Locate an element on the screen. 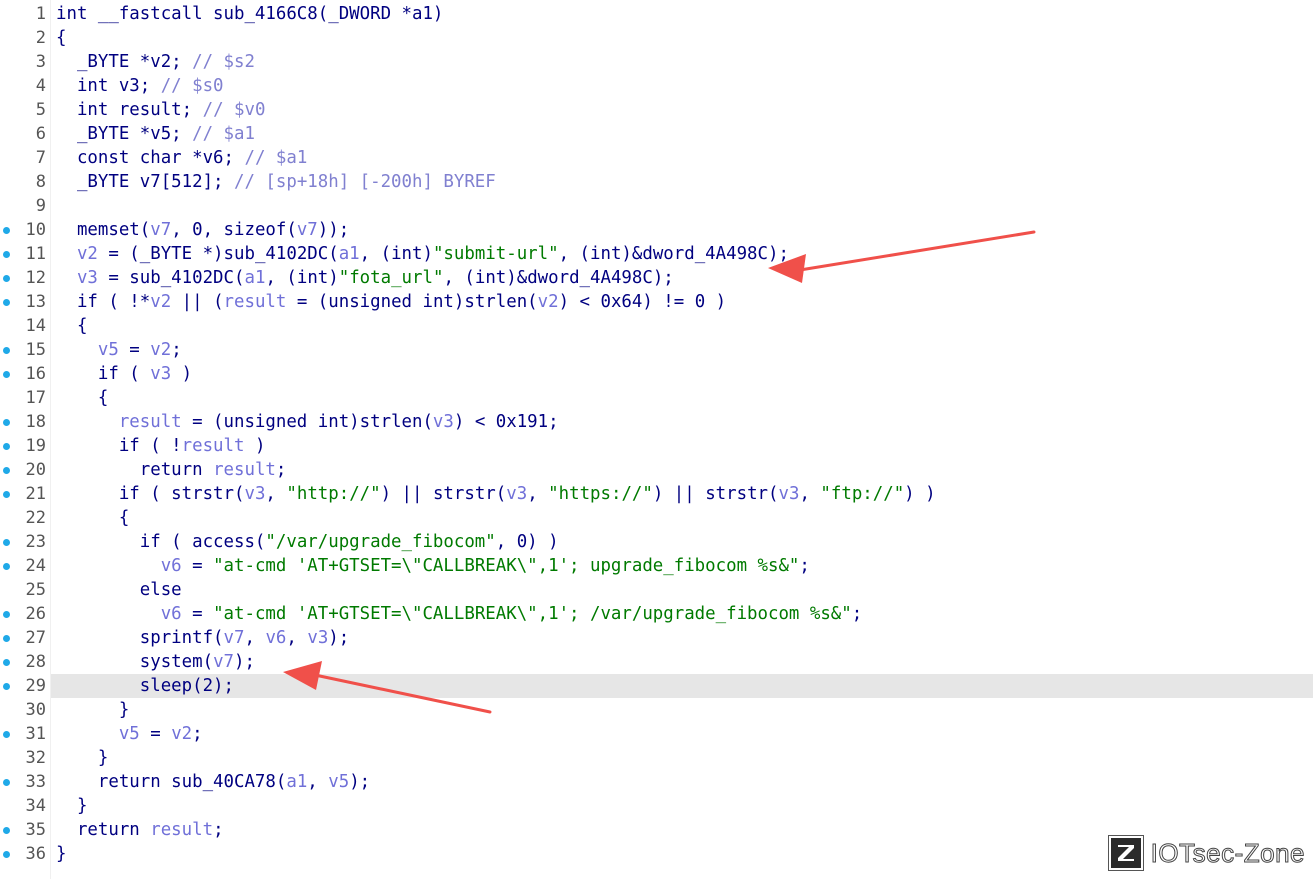 The width and height of the screenshot is (1313, 879). line-gutter: 18 is located at coordinates (25, 422).